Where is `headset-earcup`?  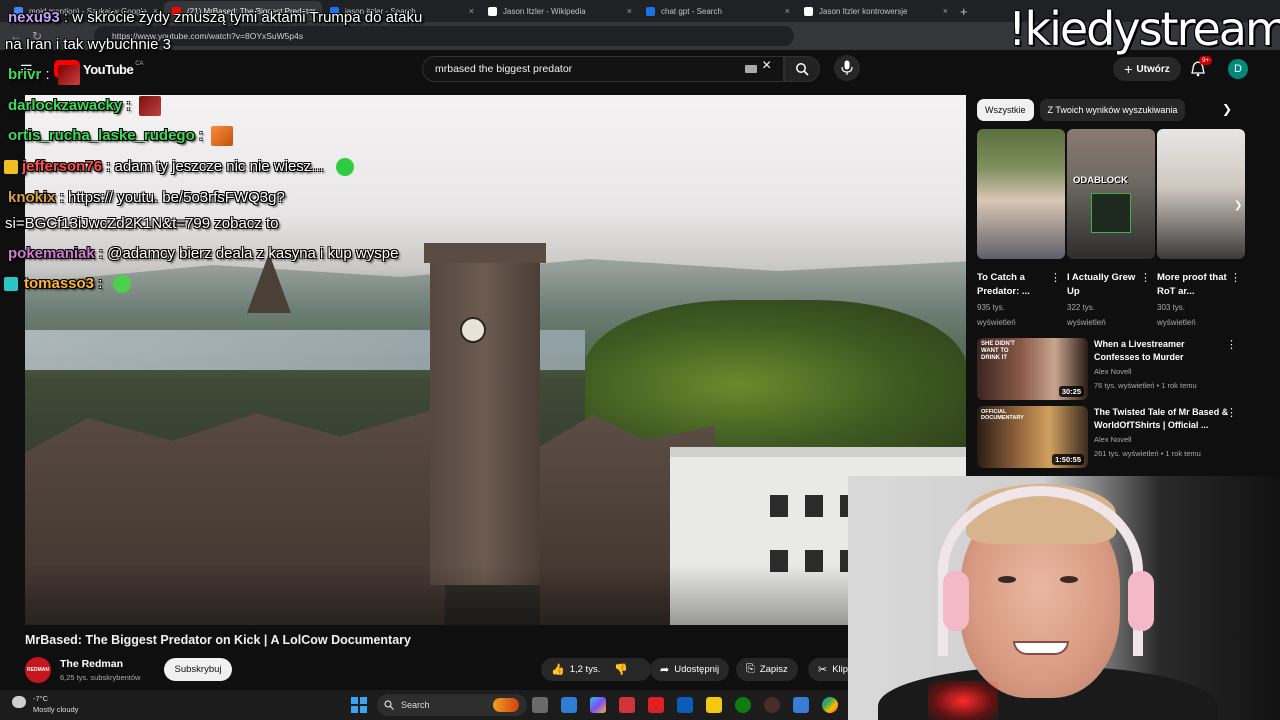
headset-earcup is located at coordinates (1141, 601).